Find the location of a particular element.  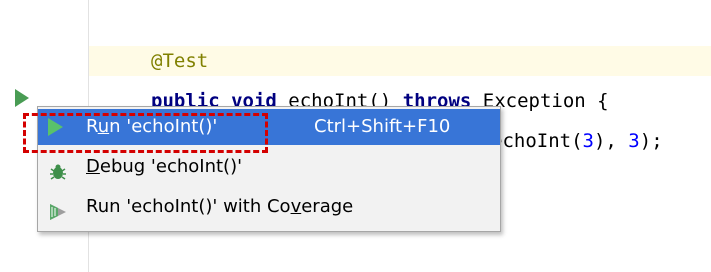

assert-end: ); is located at coordinates (651, 141).